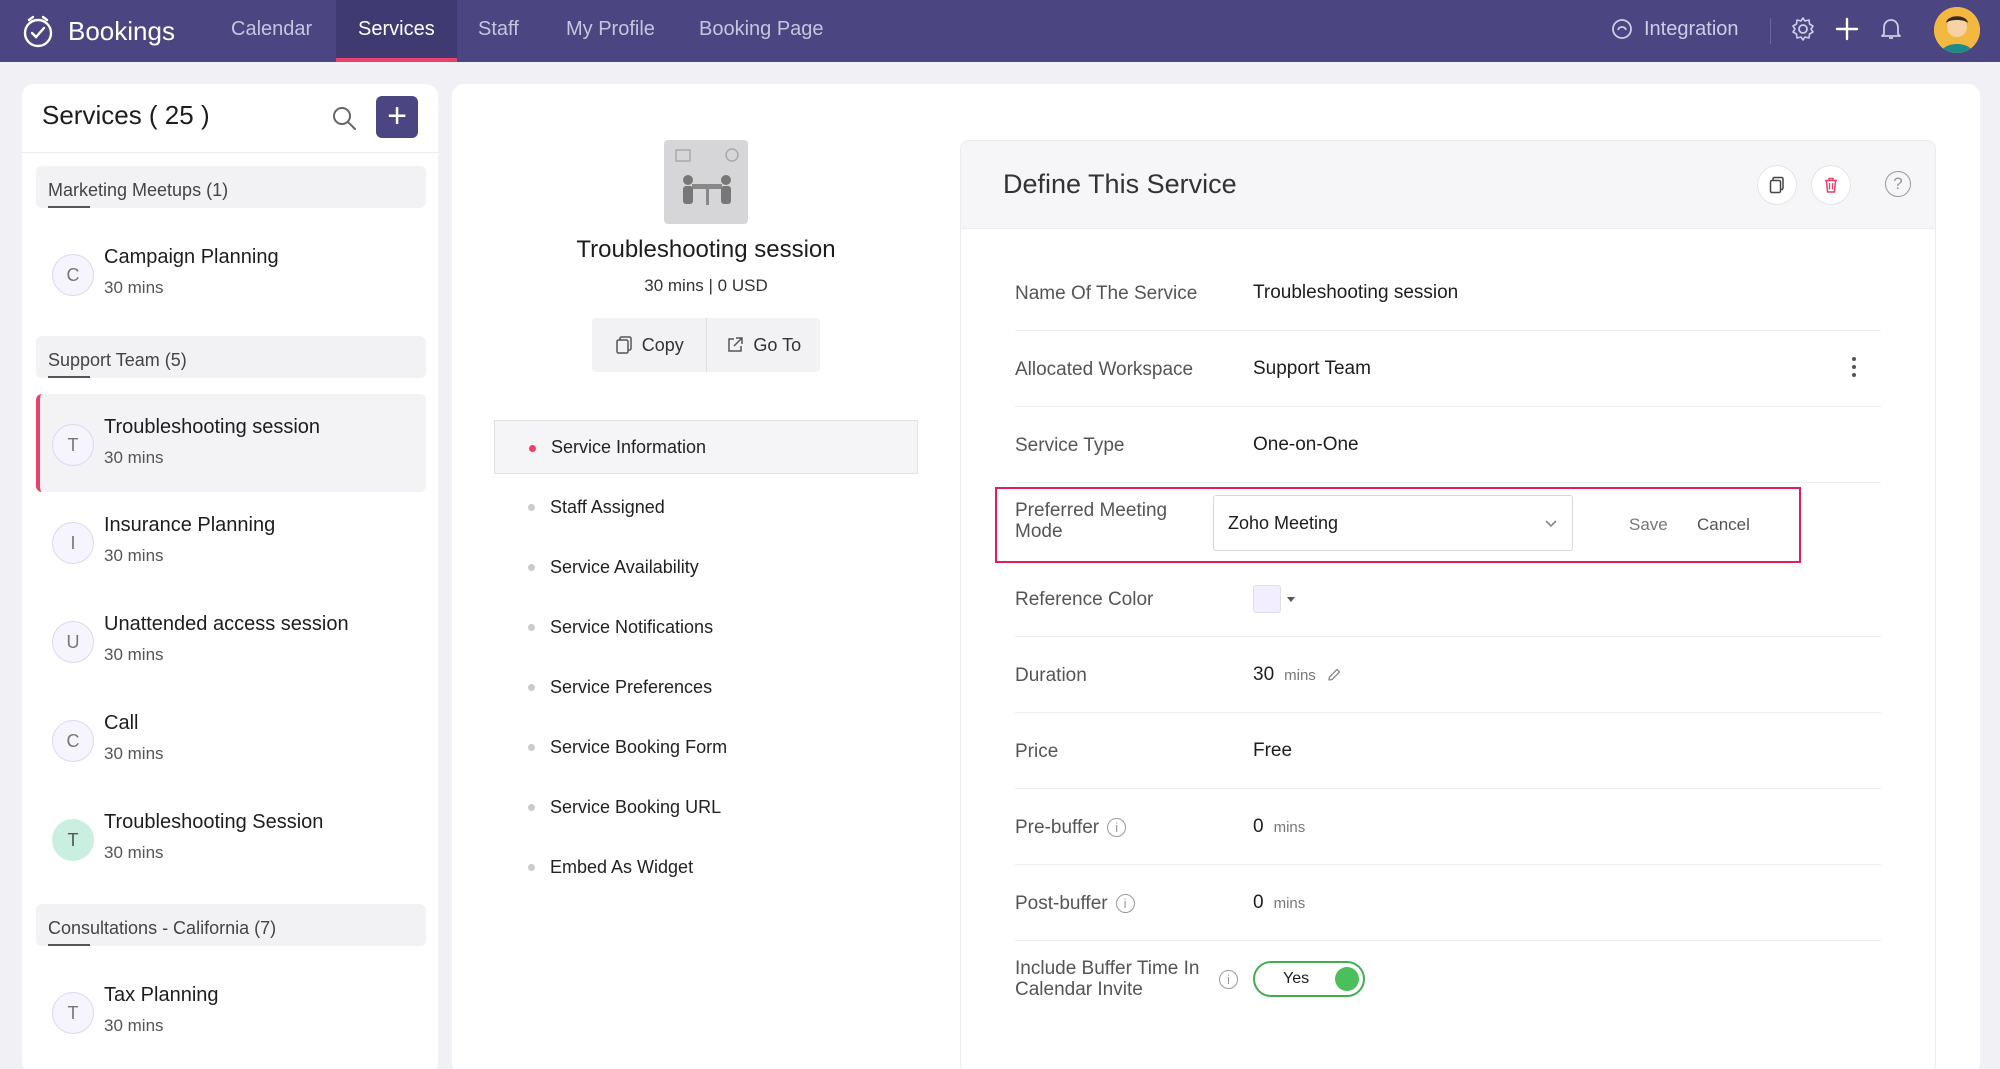  I want to click on menu-item-service-booking-url: Service Booking URL, so click(706, 807).